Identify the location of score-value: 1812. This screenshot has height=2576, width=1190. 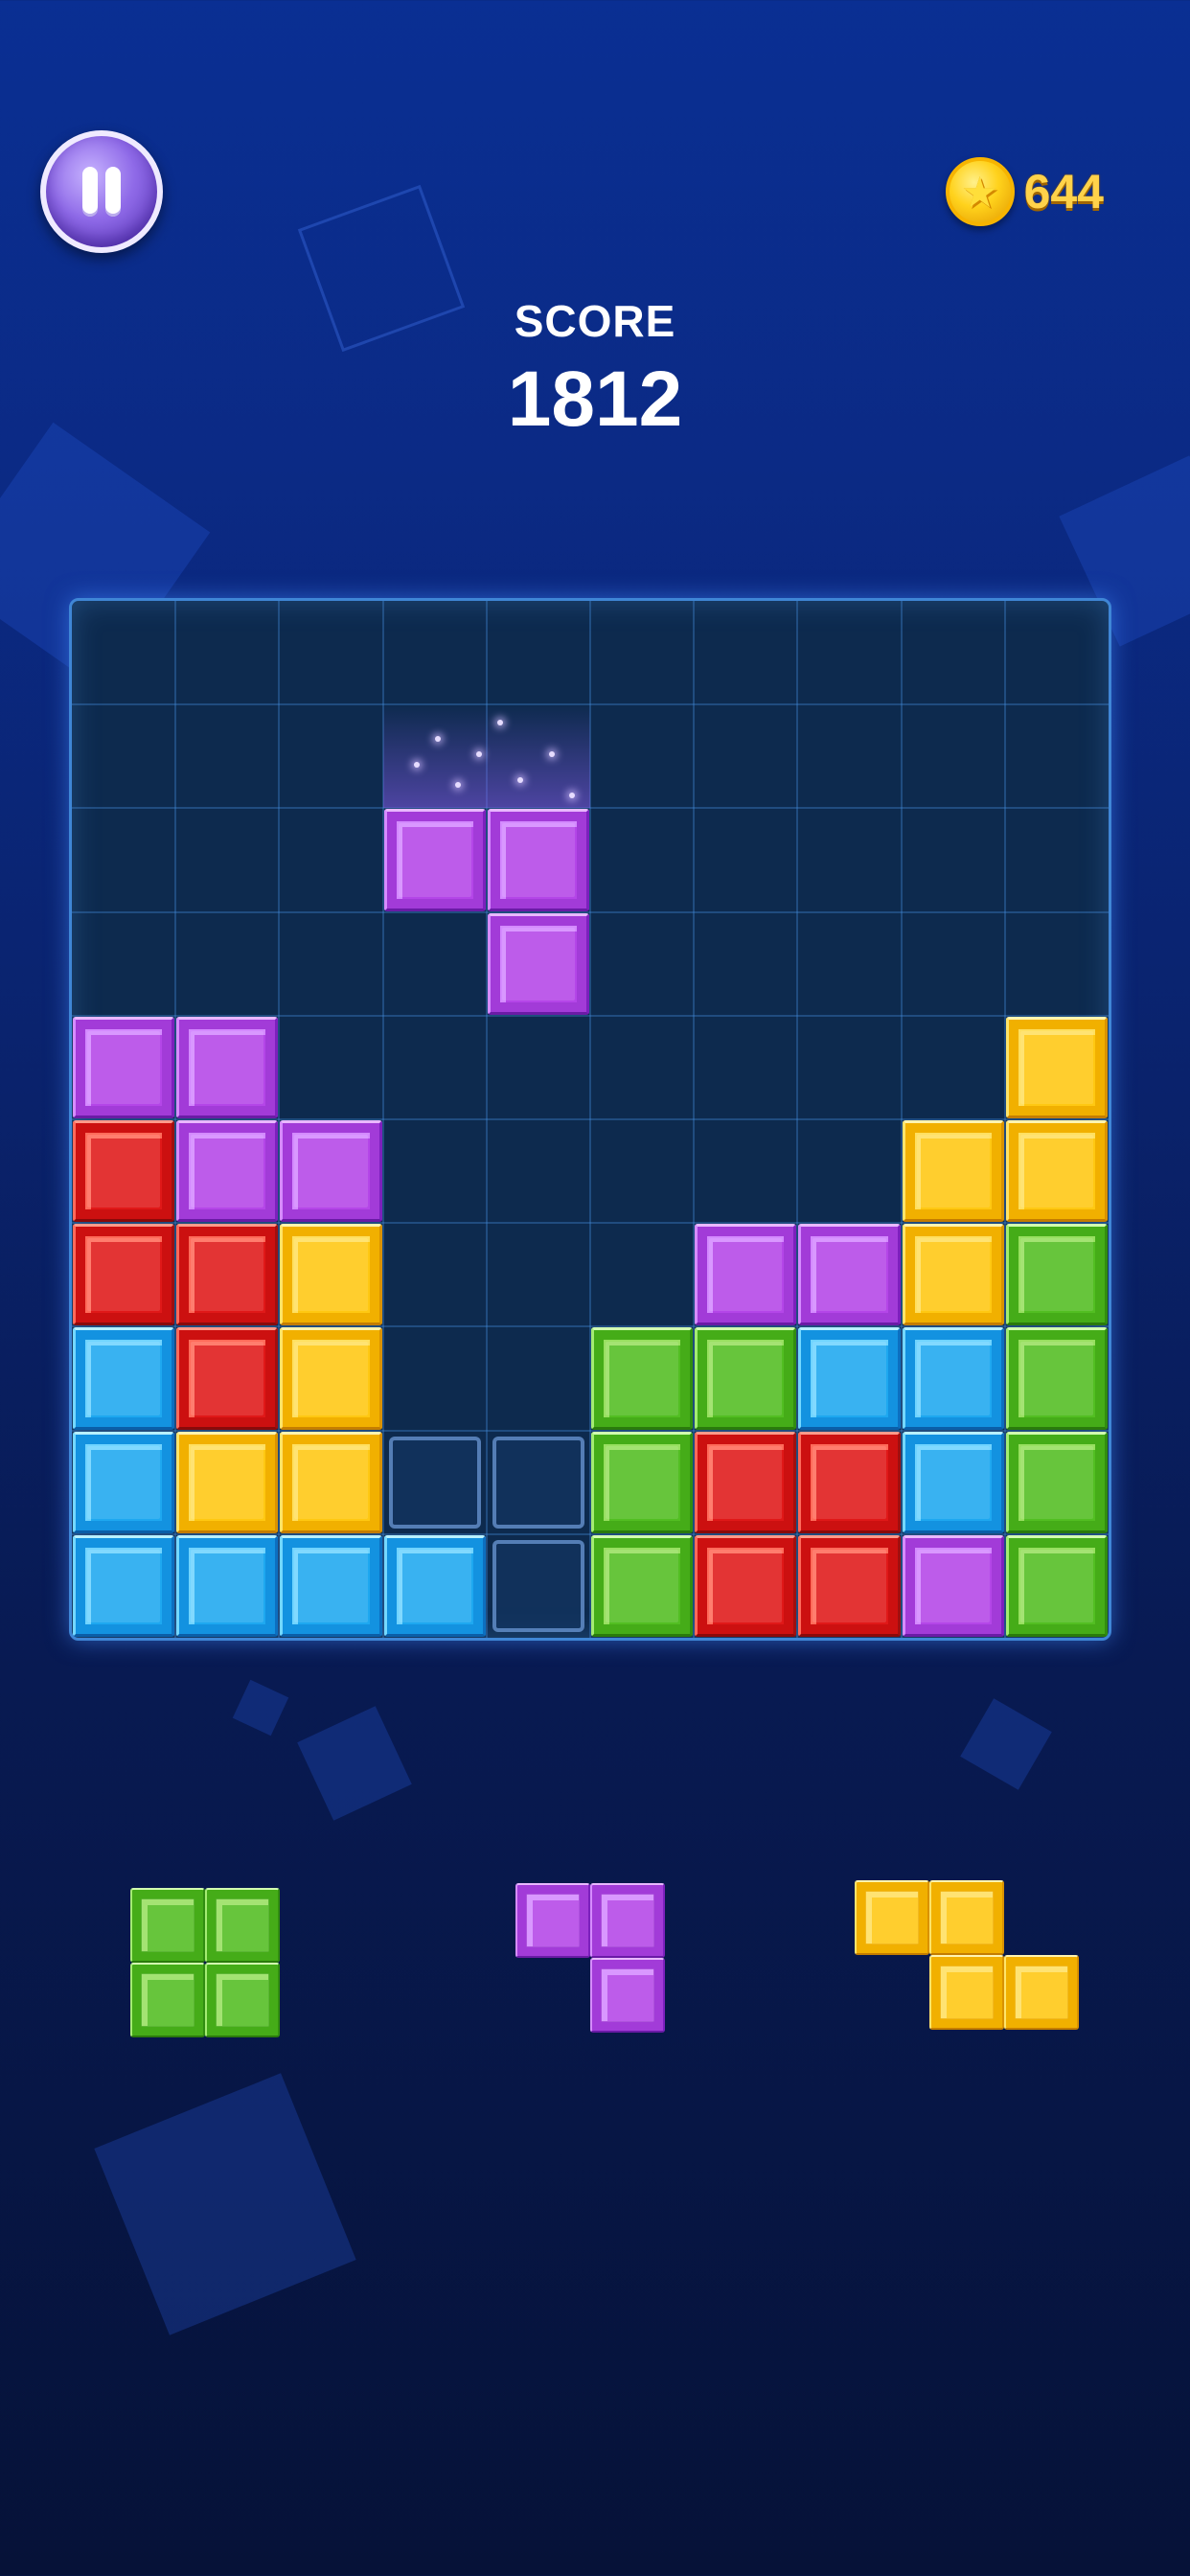
(595, 399).